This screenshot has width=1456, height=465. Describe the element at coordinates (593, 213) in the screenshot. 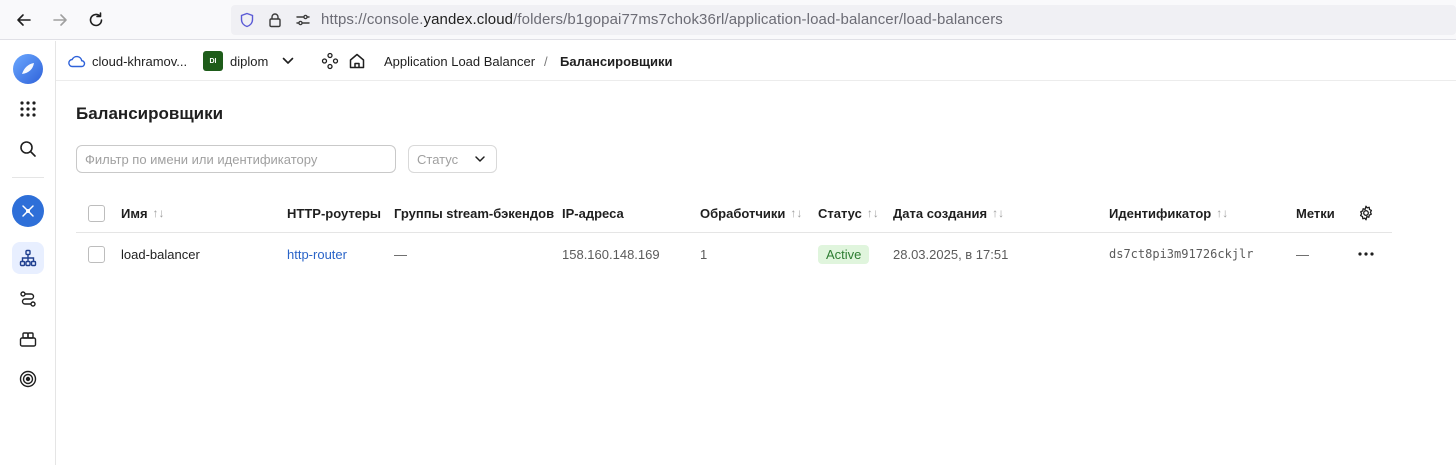

I see `column-header-ip: IP-адреса` at that location.